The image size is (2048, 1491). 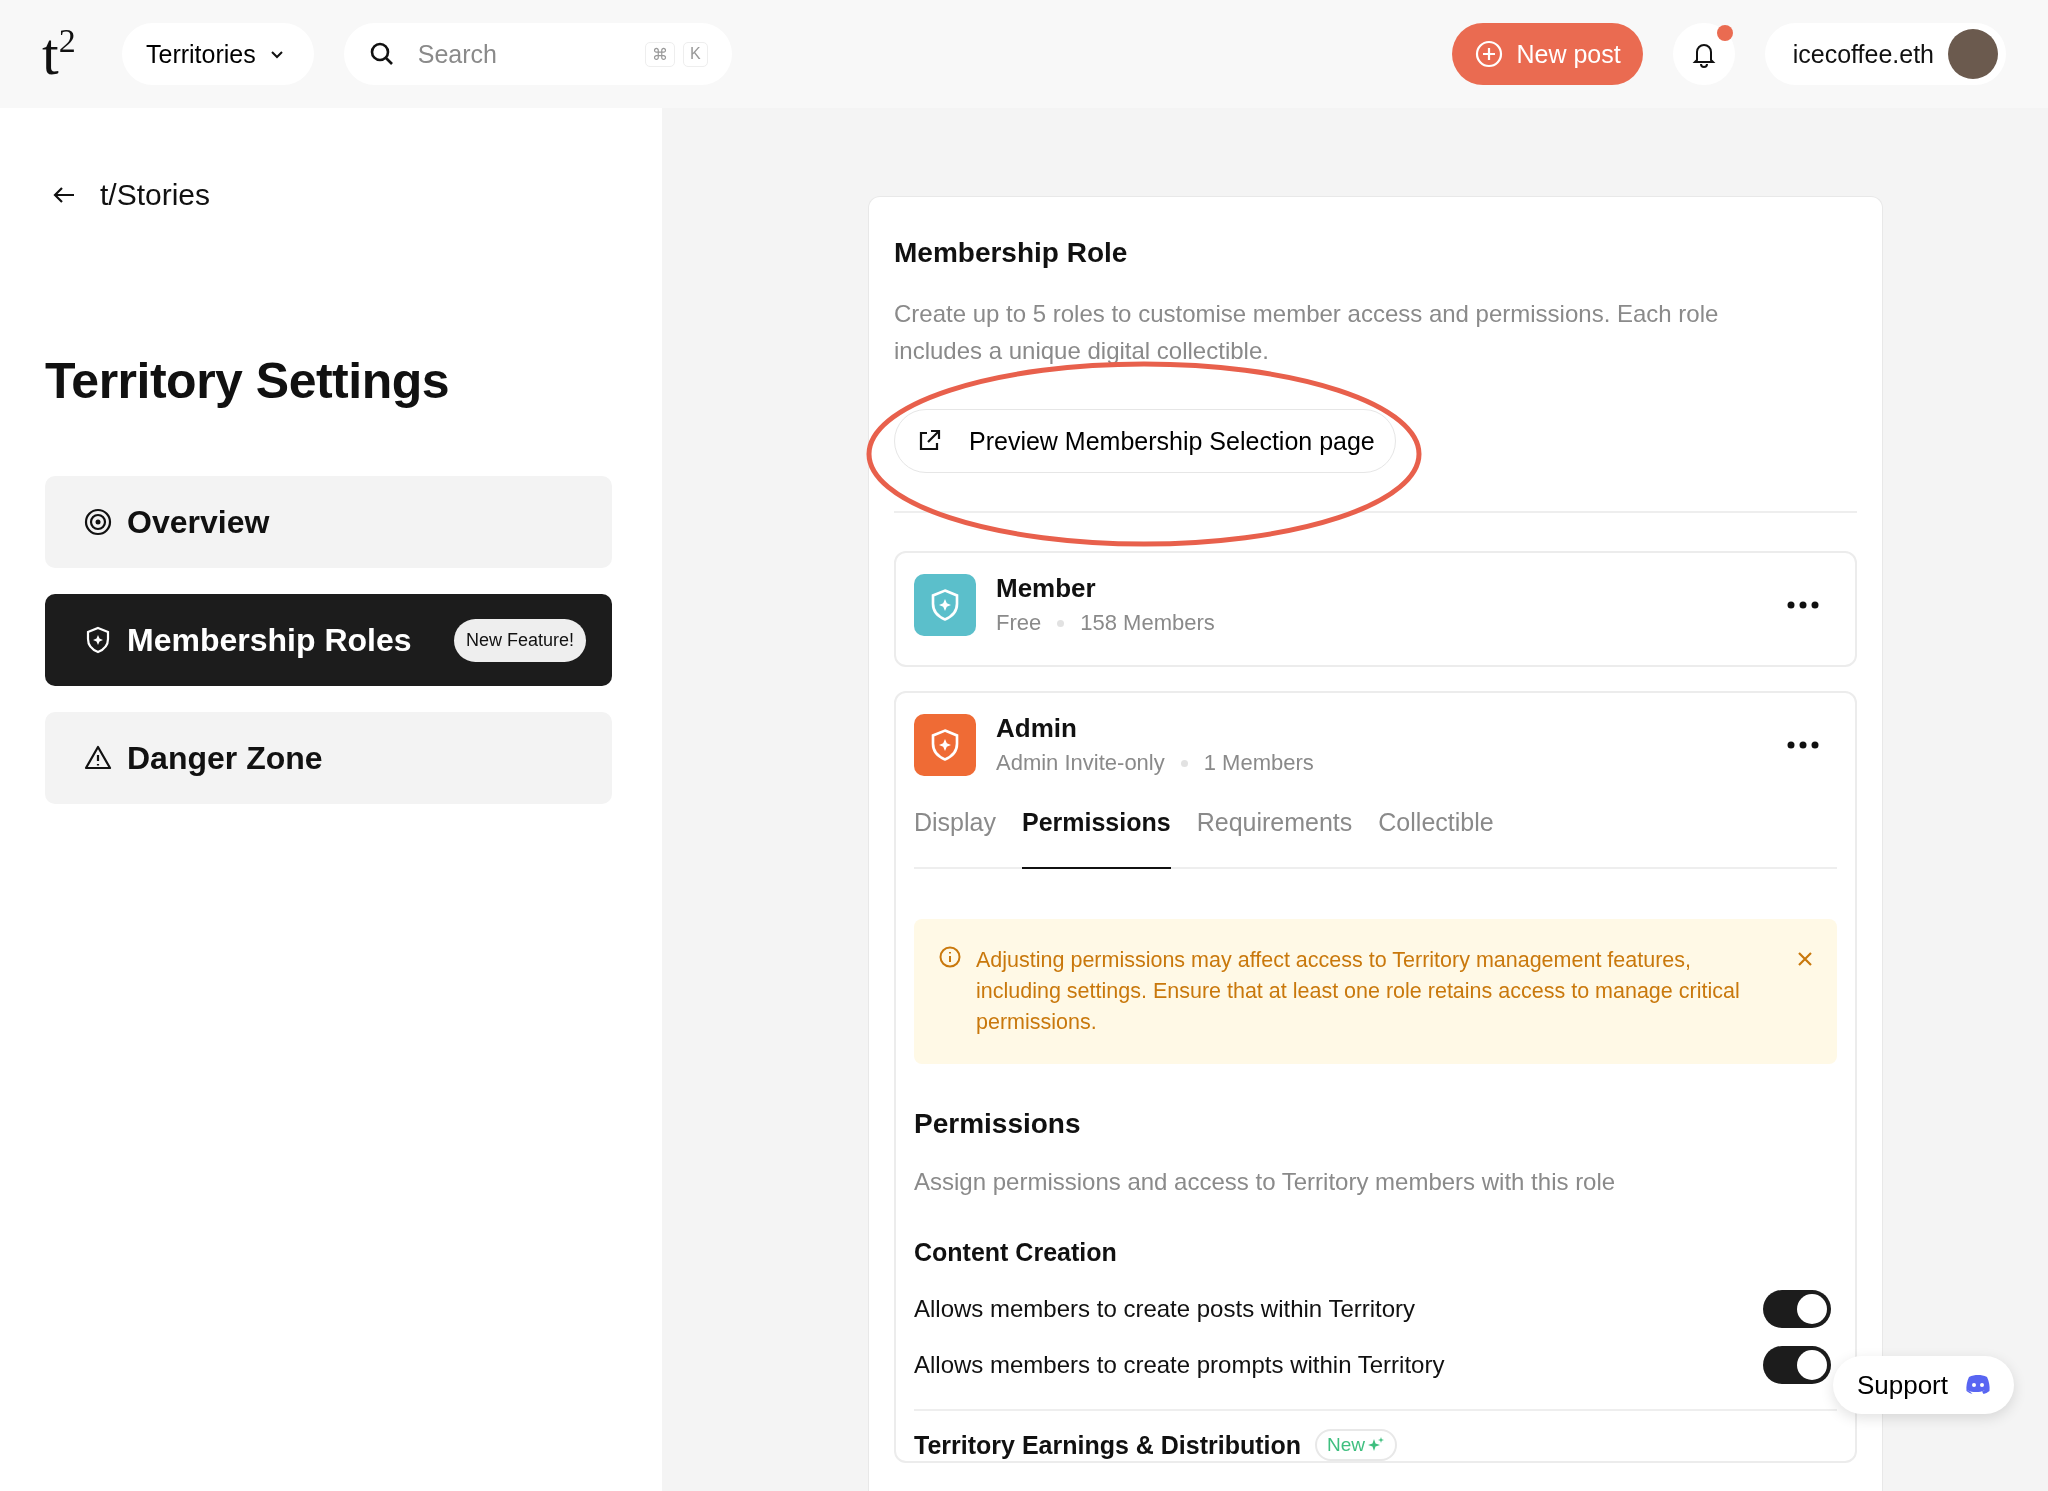 What do you see at coordinates (660, 54) in the screenshot?
I see `shortcut-key: ⌘` at bounding box center [660, 54].